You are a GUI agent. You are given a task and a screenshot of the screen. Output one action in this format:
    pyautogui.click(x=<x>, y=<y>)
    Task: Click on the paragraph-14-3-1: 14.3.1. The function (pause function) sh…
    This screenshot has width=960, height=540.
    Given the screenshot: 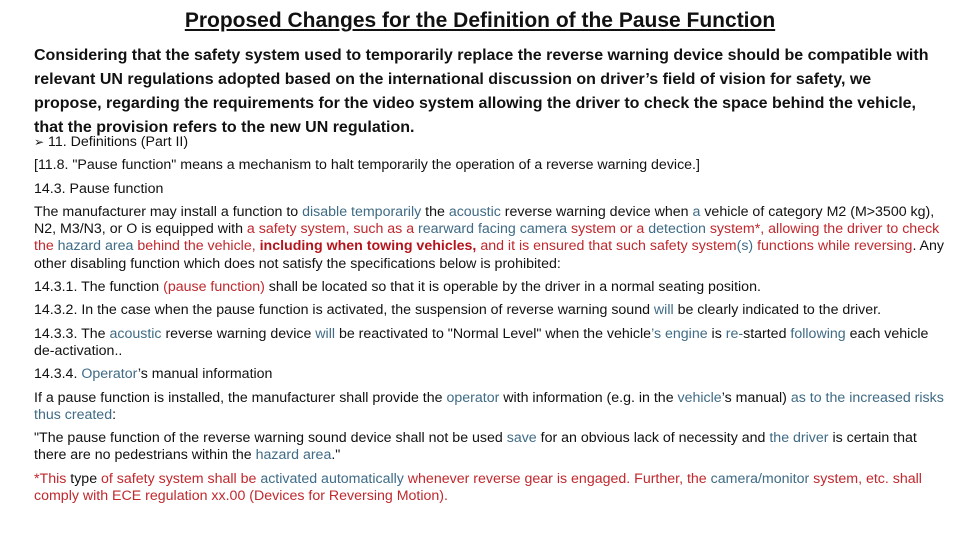 What is the action you would take?
    pyautogui.click(x=489, y=287)
    